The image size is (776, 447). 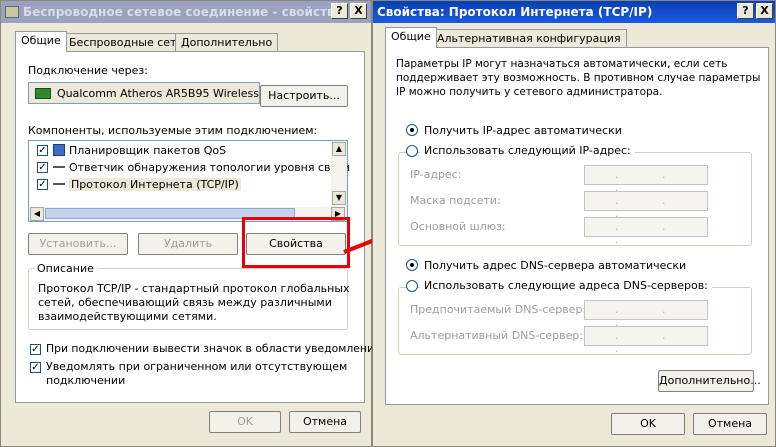 I want to click on component-label: Планировщик пакетов QoS, so click(x=148, y=150).